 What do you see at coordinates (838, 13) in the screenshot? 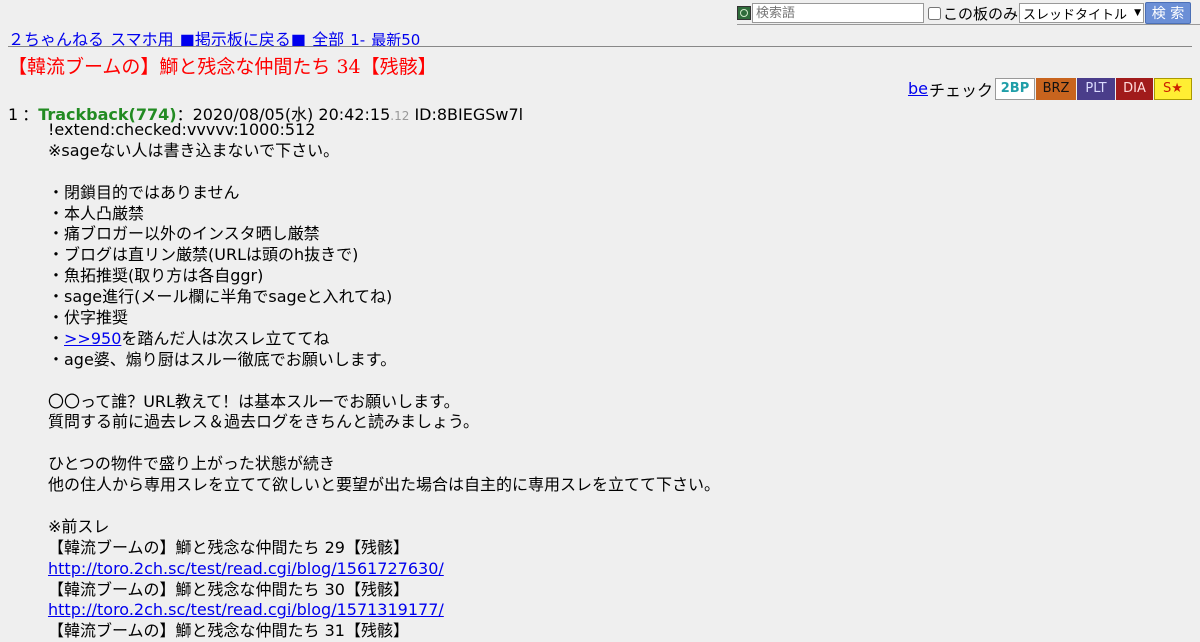
I see `search-input` at bounding box center [838, 13].